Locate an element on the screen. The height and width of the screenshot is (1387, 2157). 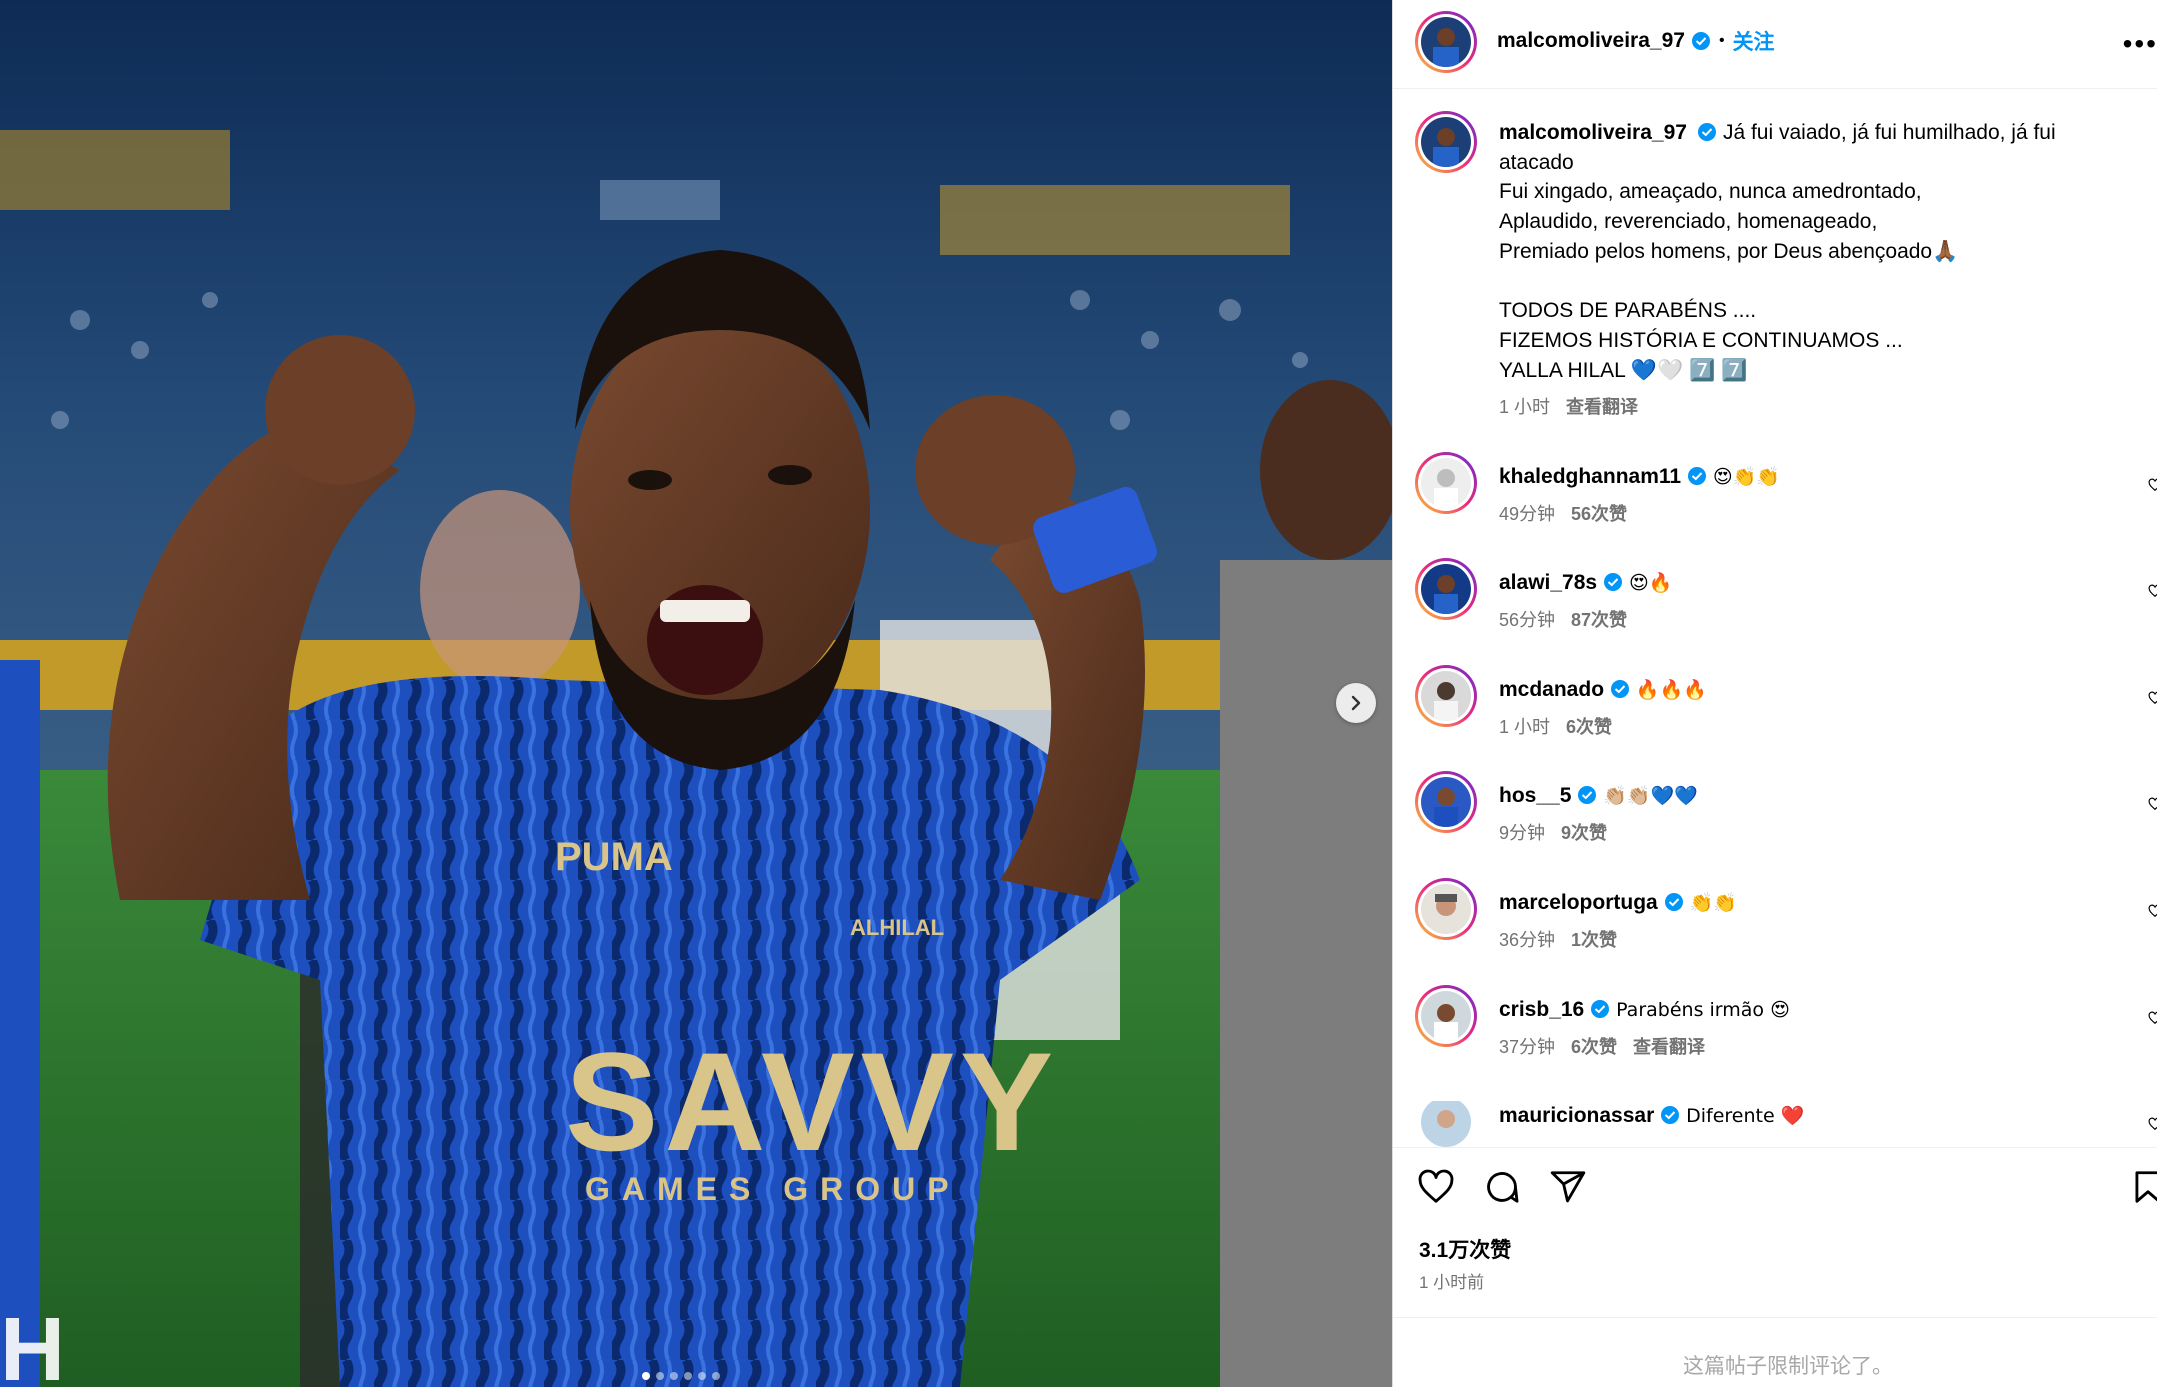
comment-text: 🔥🔥🔥 is located at coordinates (1671, 690).